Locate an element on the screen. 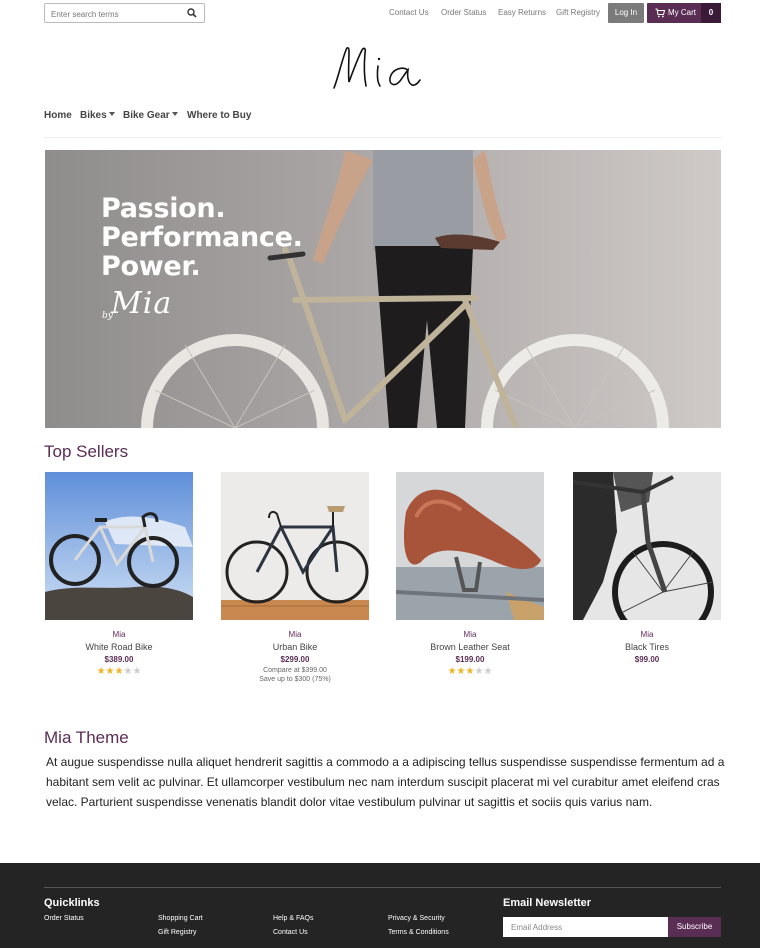 This screenshot has width=760, height=948. site-logo is located at coordinates (380, 68).